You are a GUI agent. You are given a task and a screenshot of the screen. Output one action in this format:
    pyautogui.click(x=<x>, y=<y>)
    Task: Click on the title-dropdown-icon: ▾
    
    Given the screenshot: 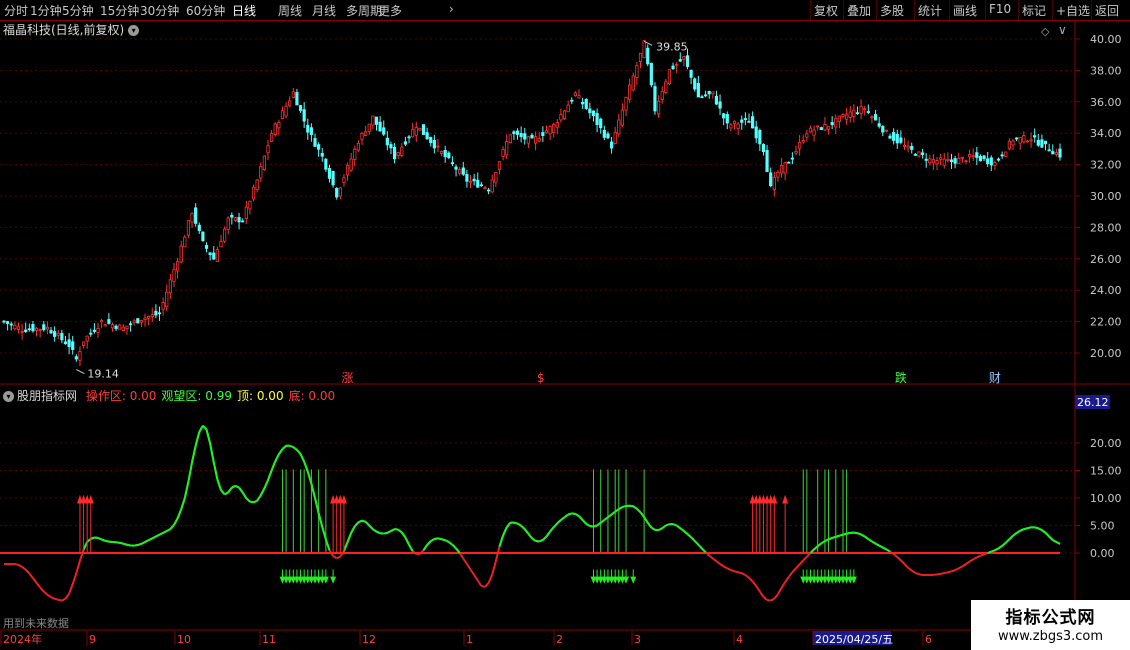 What is the action you would take?
    pyautogui.click(x=134, y=30)
    